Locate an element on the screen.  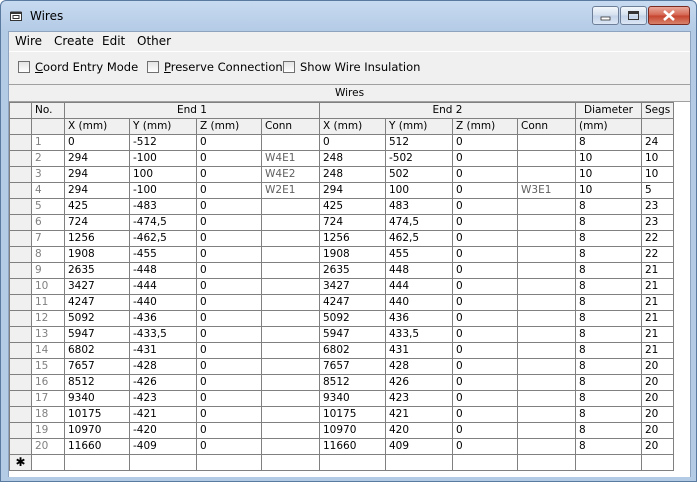
cell-y1: -433,5 is located at coordinates (163, 334).